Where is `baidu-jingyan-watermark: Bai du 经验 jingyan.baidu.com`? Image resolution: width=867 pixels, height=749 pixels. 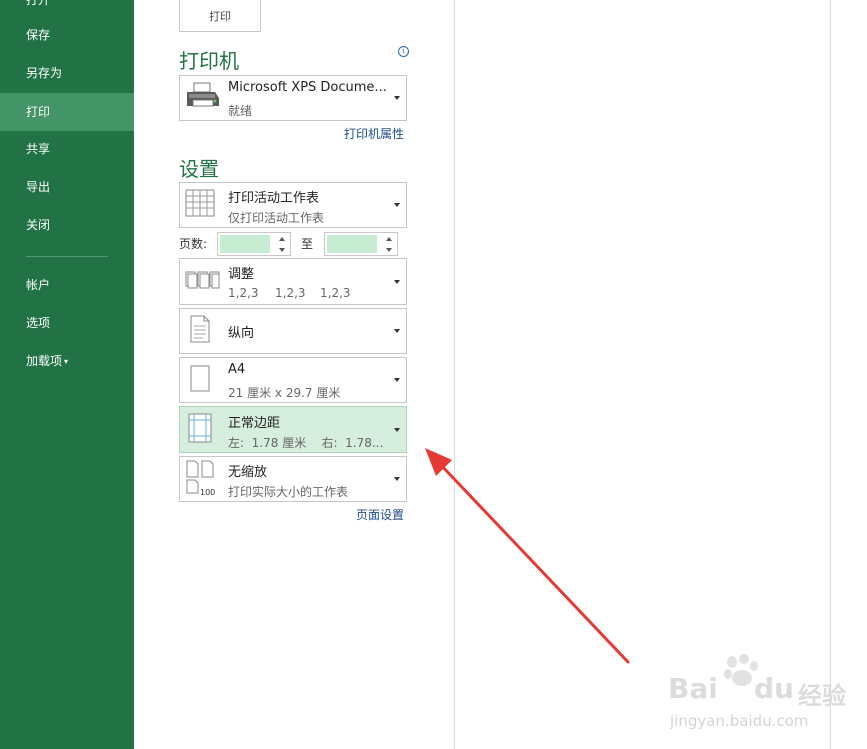 baidu-jingyan-watermark: Bai du 经验 jingyan.baidu.com is located at coordinates (763, 693).